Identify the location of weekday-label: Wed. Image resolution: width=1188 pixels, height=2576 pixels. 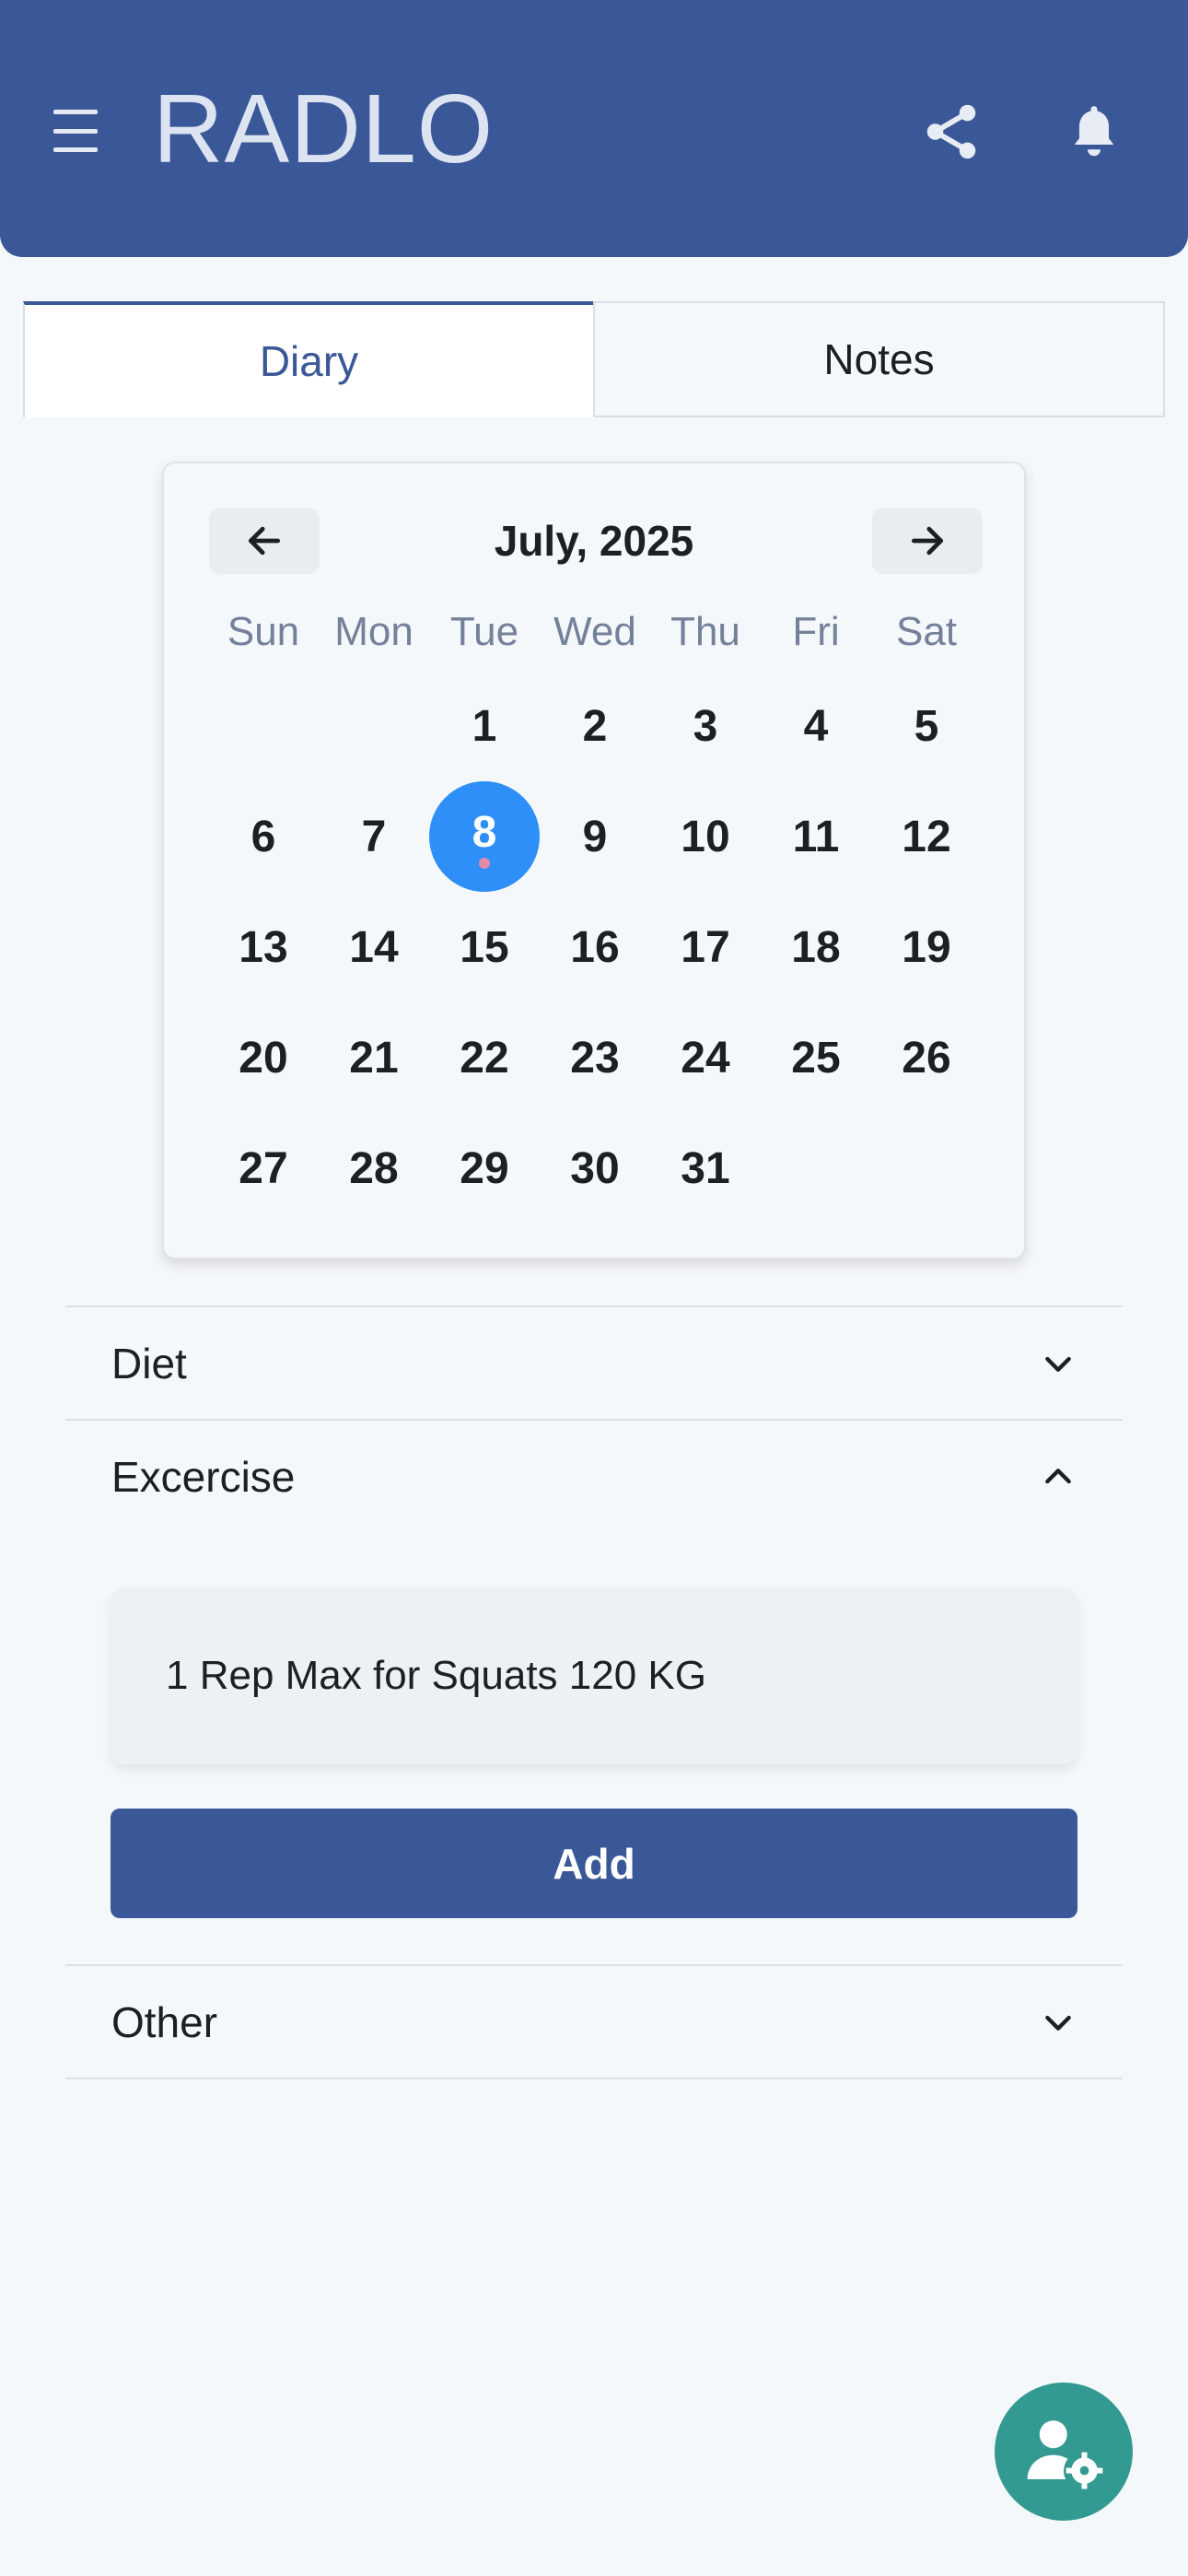
(594, 631).